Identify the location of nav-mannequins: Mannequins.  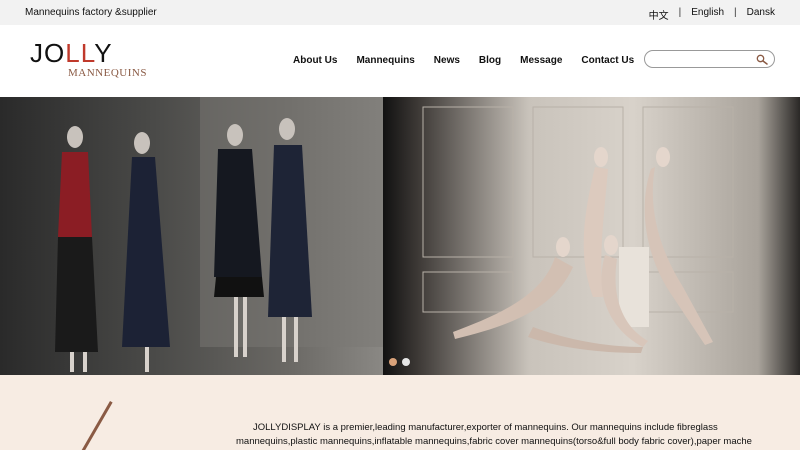
(385, 60).